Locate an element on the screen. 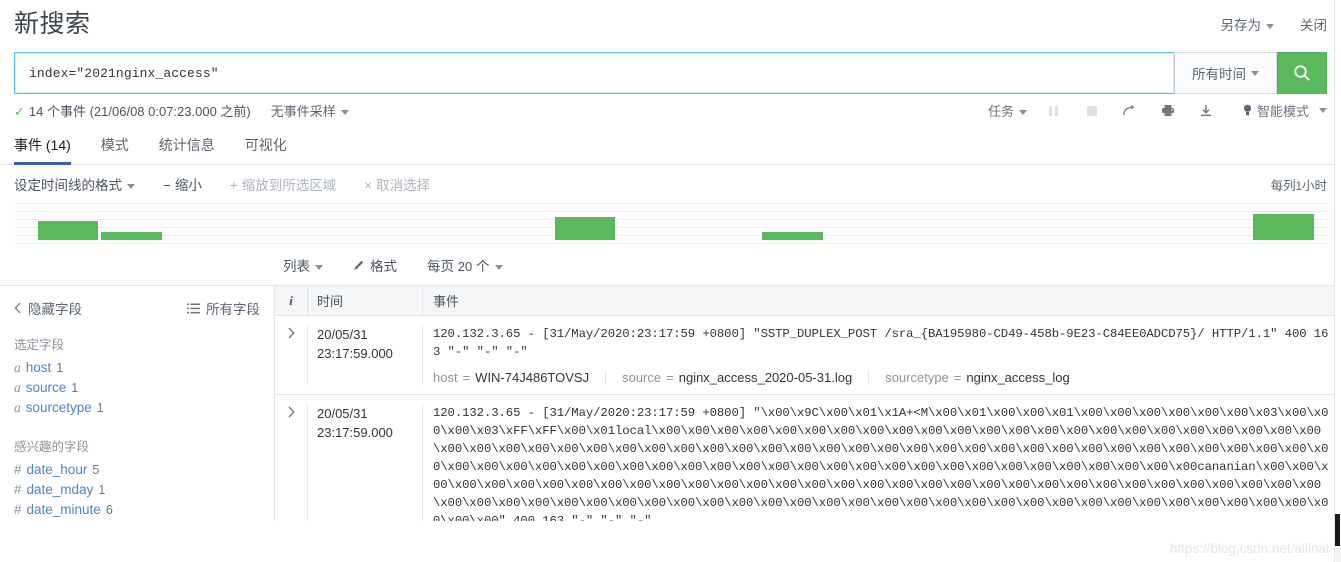 Image resolution: width=1341 pixels, height=562 pixels. time-range-picker: 所有时间 is located at coordinates (1225, 73).